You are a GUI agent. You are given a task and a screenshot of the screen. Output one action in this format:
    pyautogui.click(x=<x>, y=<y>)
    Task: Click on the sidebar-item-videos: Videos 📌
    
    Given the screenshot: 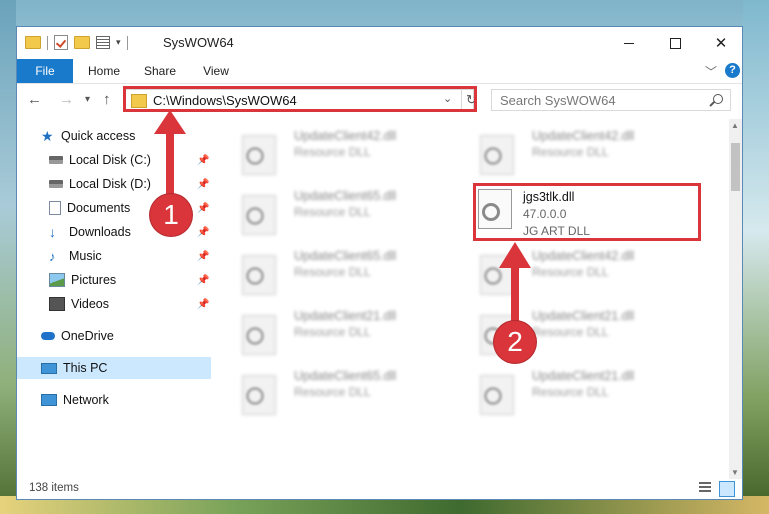 What is the action you would take?
    pyautogui.click(x=130, y=304)
    